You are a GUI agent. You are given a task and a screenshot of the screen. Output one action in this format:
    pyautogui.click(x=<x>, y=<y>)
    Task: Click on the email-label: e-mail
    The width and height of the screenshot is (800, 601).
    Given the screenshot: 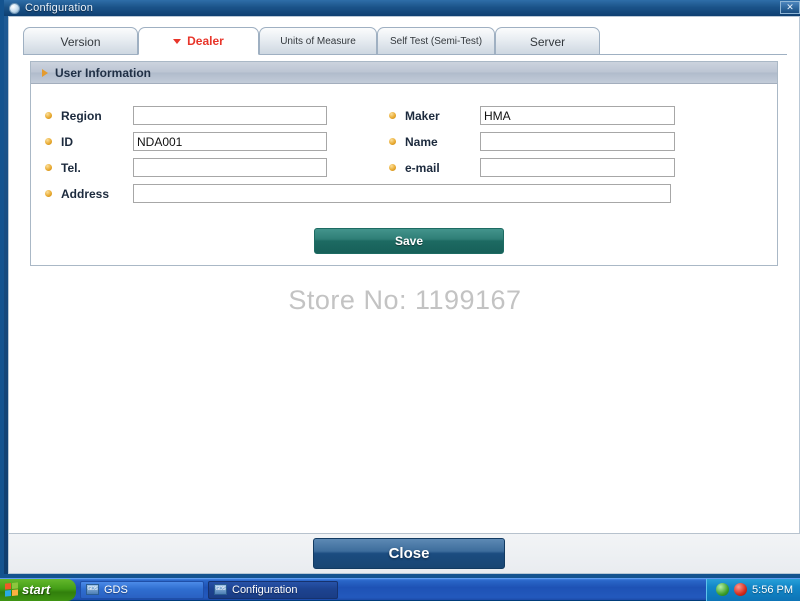 What is the action you would take?
    pyautogui.click(x=442, y=168)
    